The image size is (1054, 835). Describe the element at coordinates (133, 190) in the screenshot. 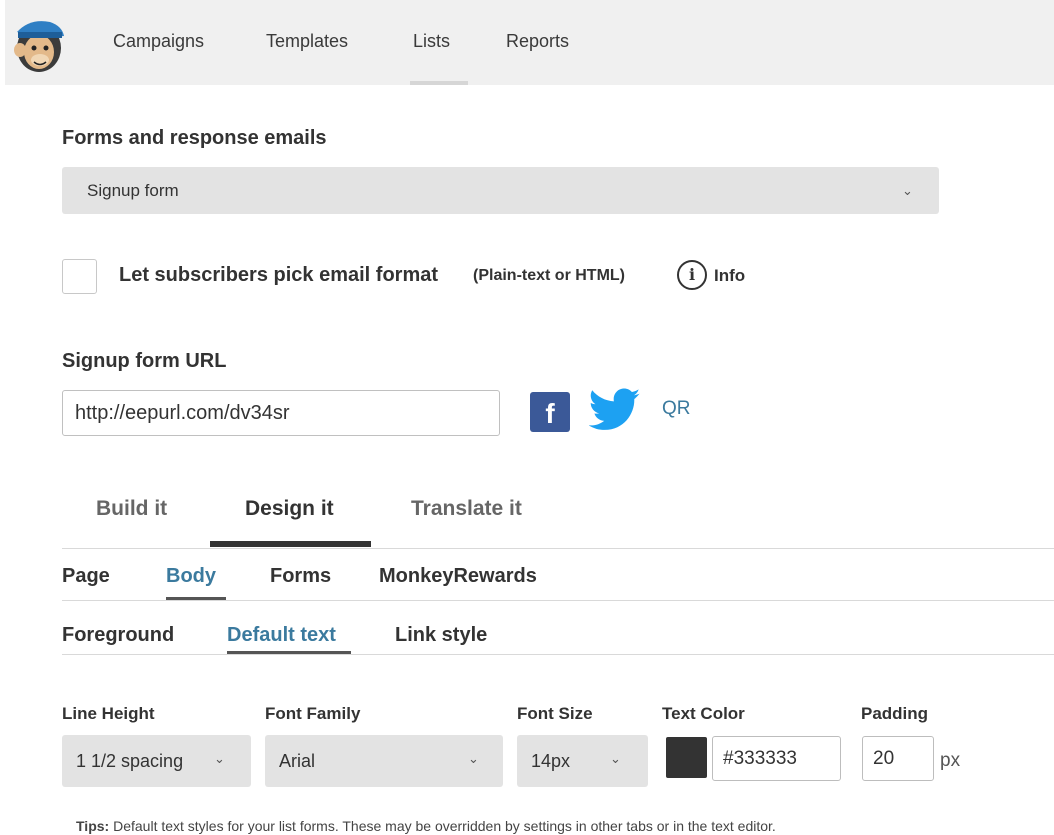

I see `form-type-select-value: Signup form` at that location.